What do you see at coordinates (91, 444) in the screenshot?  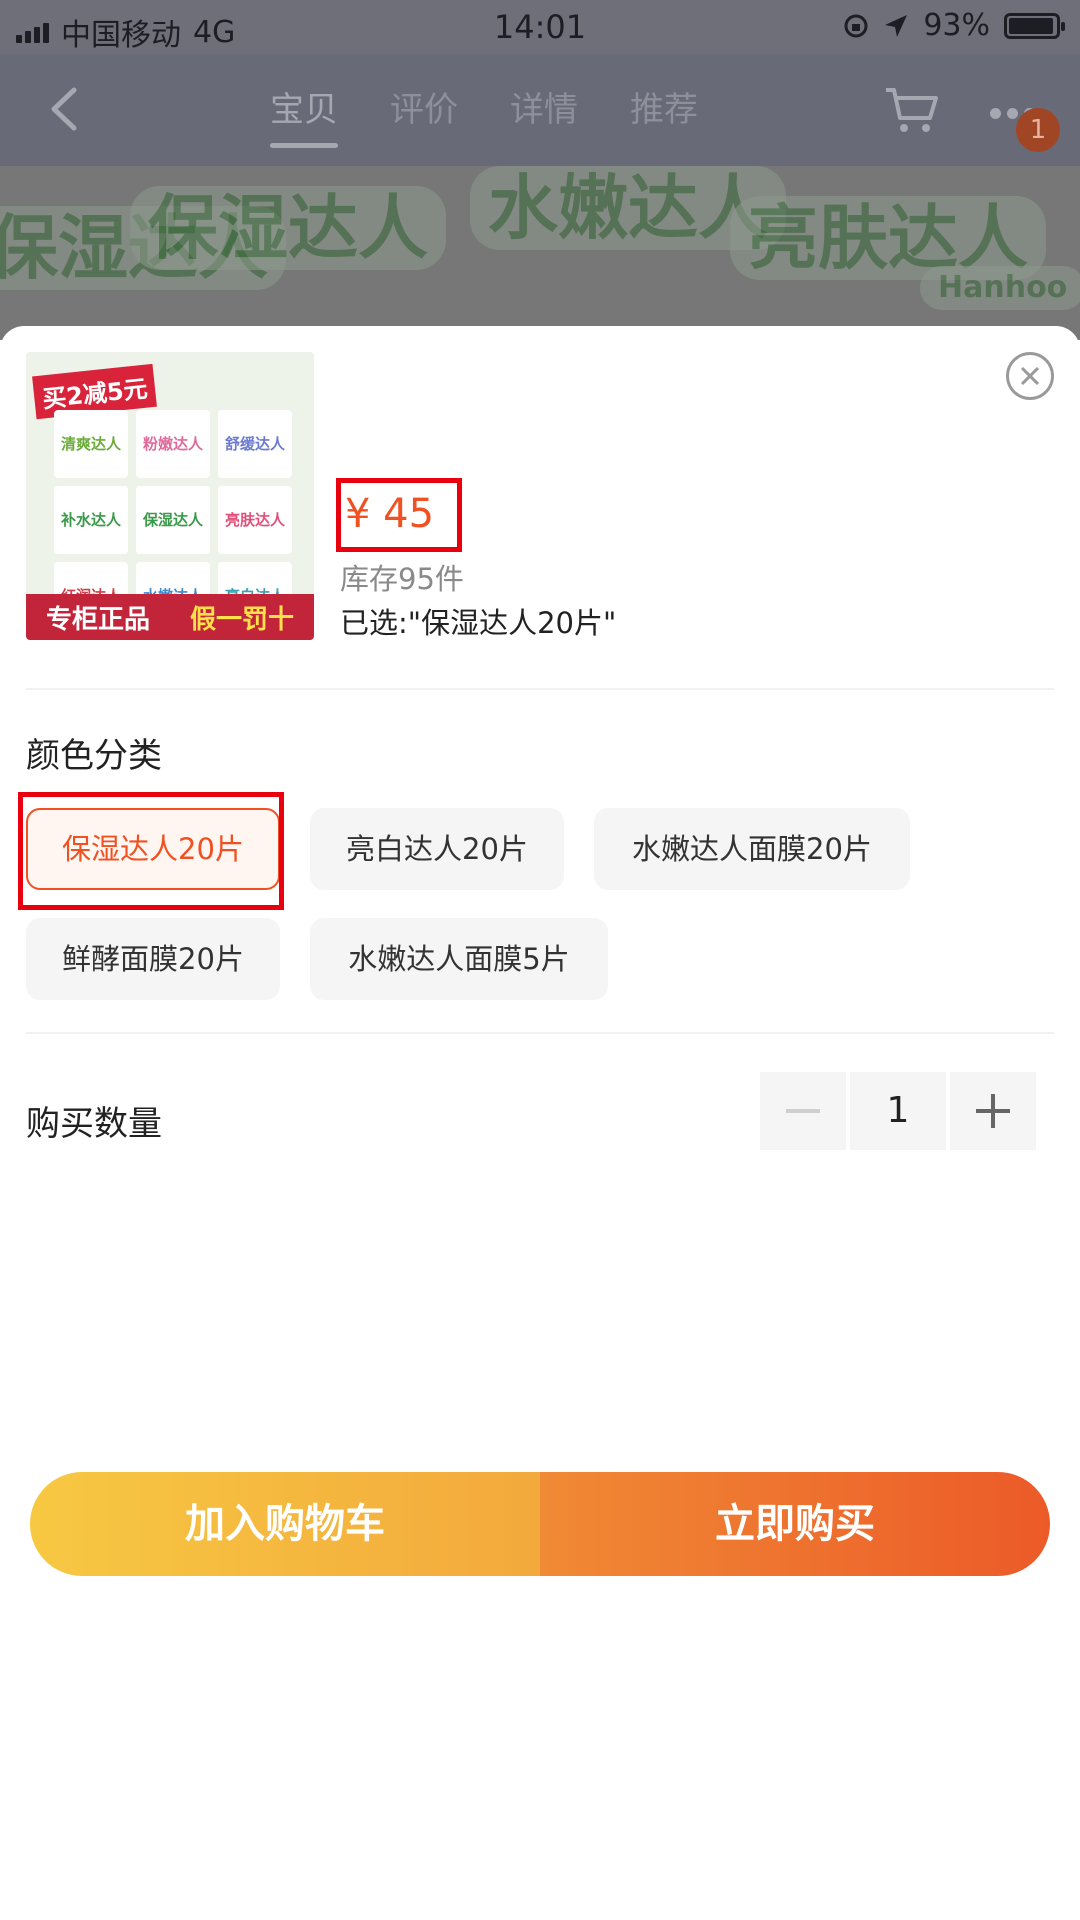 I see `thumbnail-cell: 清爽达人` at bounding box center [91, 444].